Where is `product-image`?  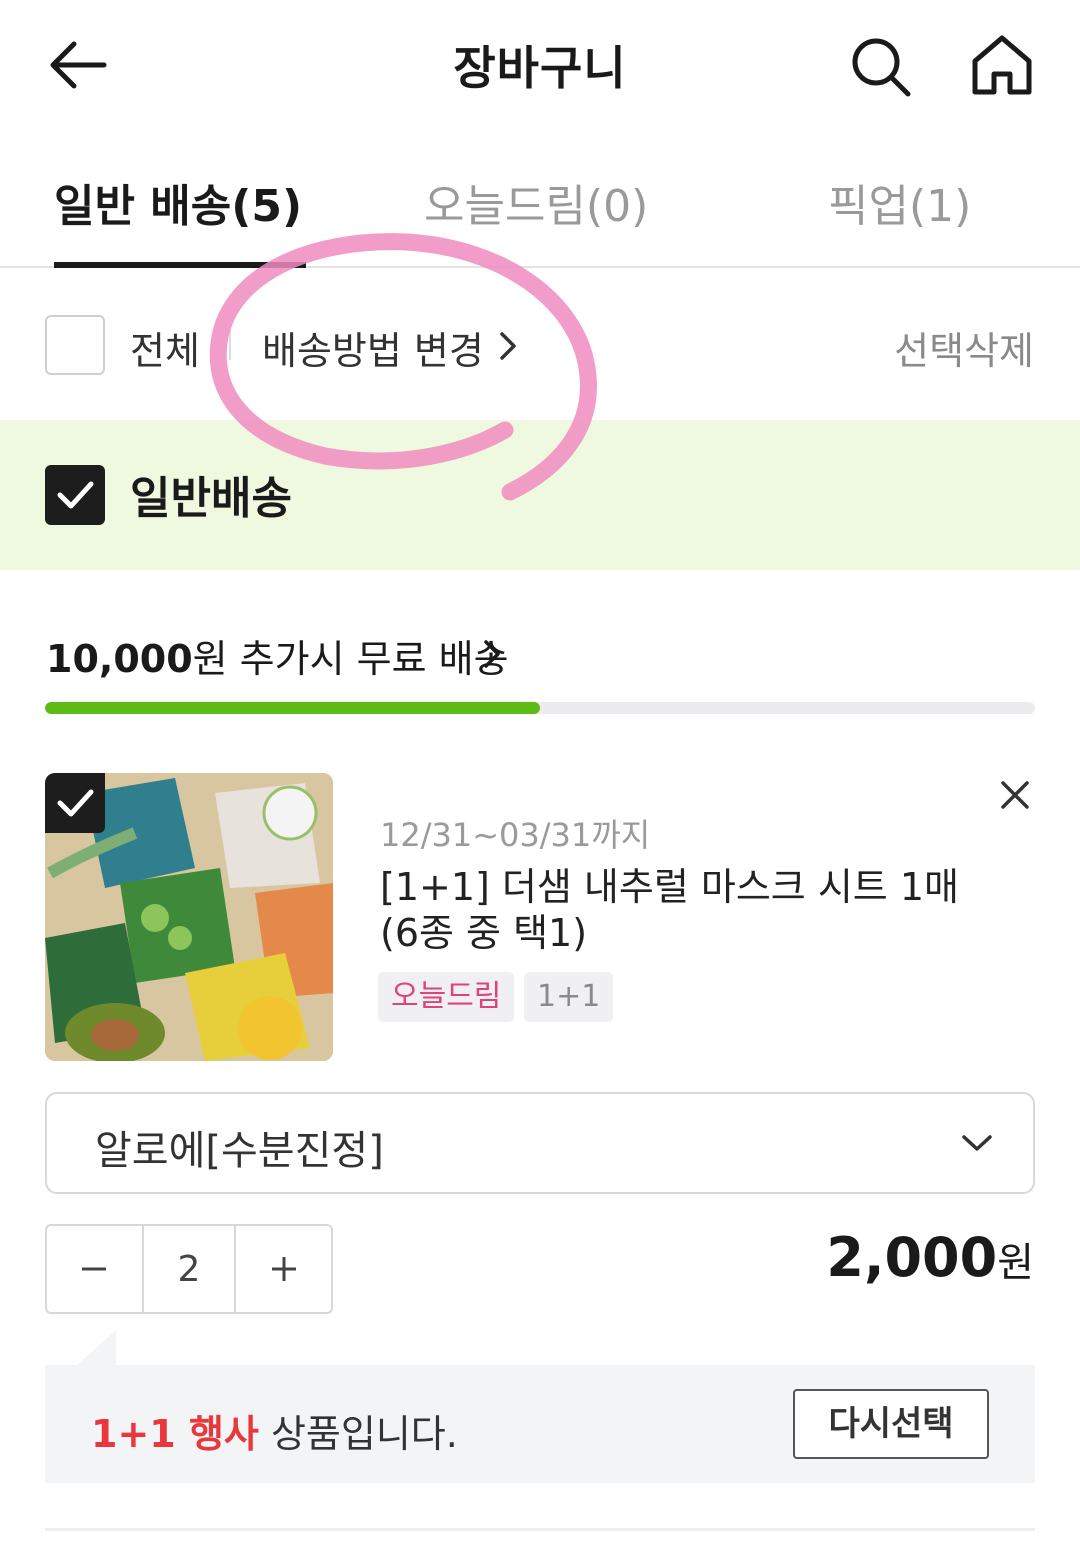 product-image is located at coordinates (189, 917).